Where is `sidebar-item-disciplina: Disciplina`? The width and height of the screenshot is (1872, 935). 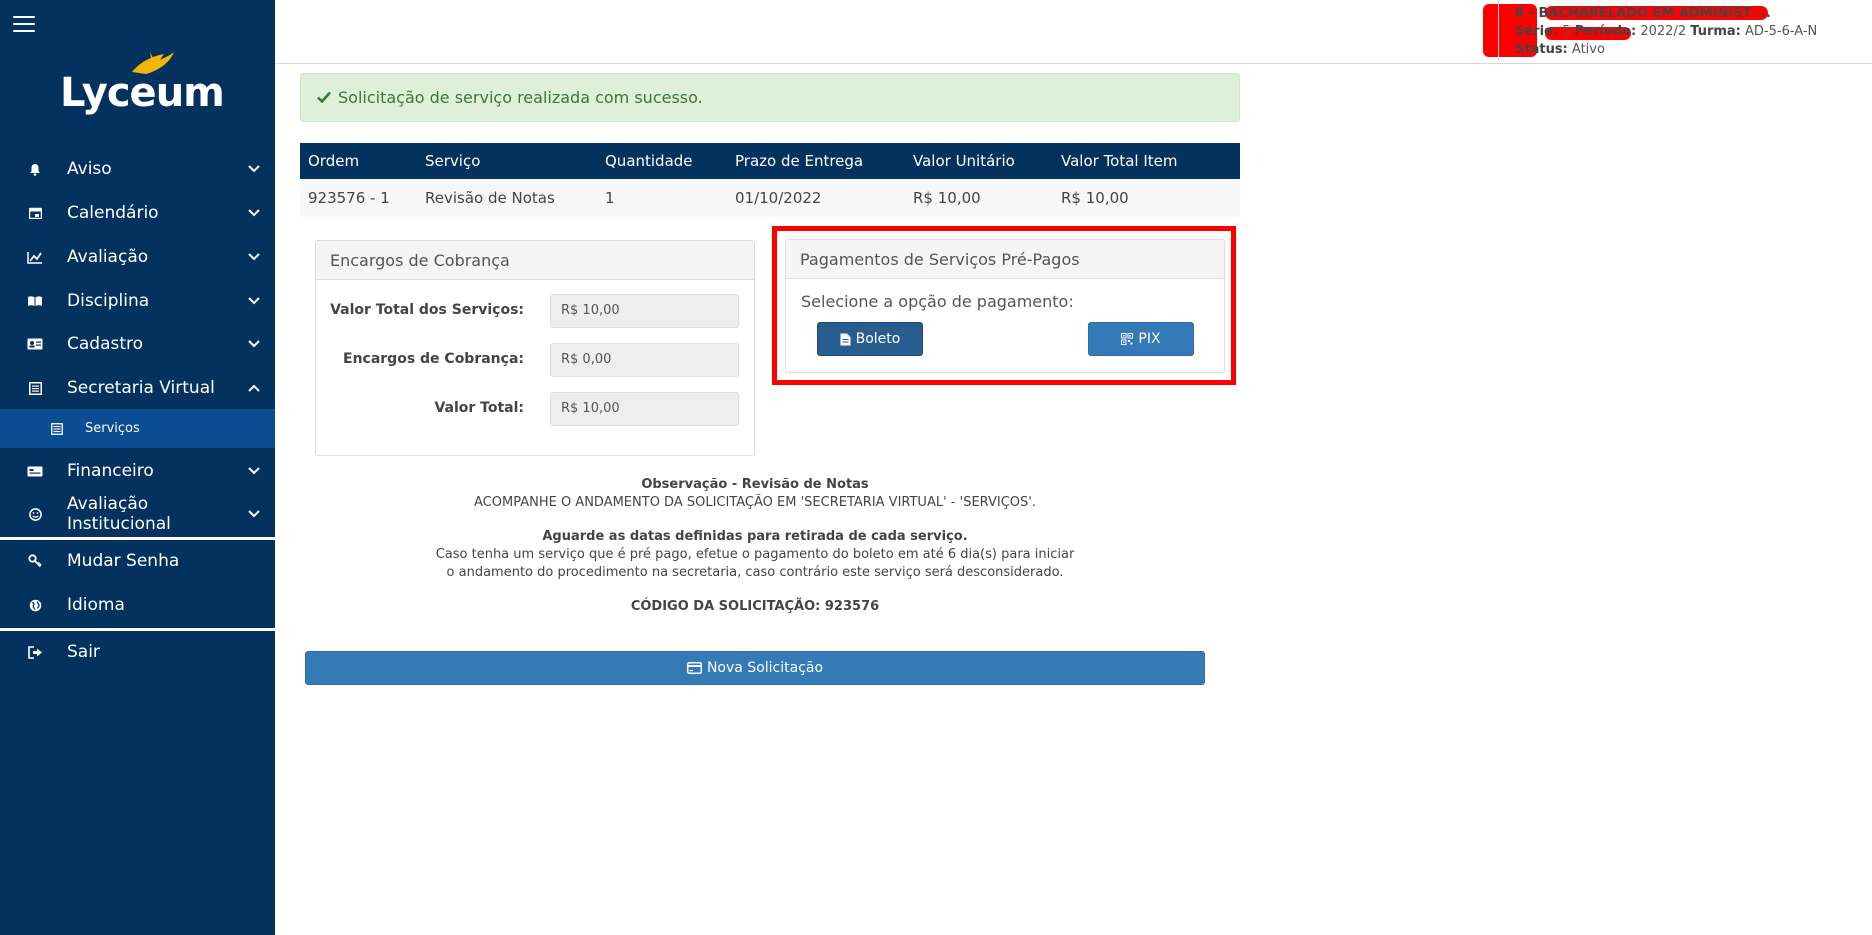 sidebar-item-disciplina: Disciplina is located at coordinates (137, 301).